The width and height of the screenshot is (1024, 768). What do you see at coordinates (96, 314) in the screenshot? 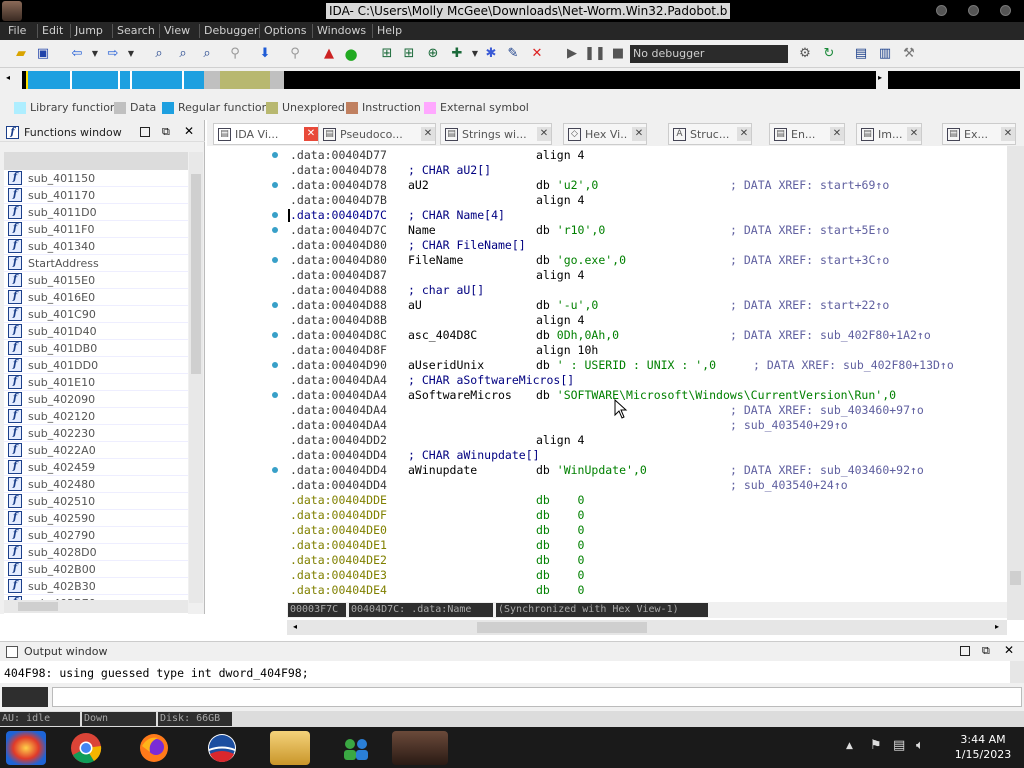
I see `function-list-item: f sub_401C90` at bounding box center [96, 314].